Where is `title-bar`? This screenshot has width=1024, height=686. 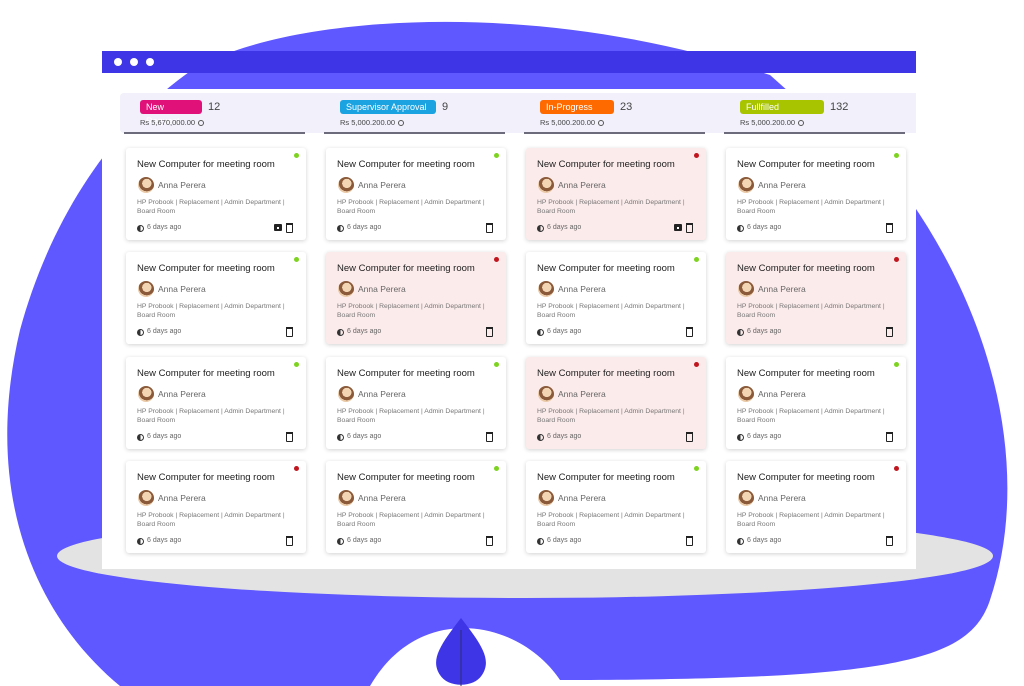
title-bar is located at coordinates (509, 62).